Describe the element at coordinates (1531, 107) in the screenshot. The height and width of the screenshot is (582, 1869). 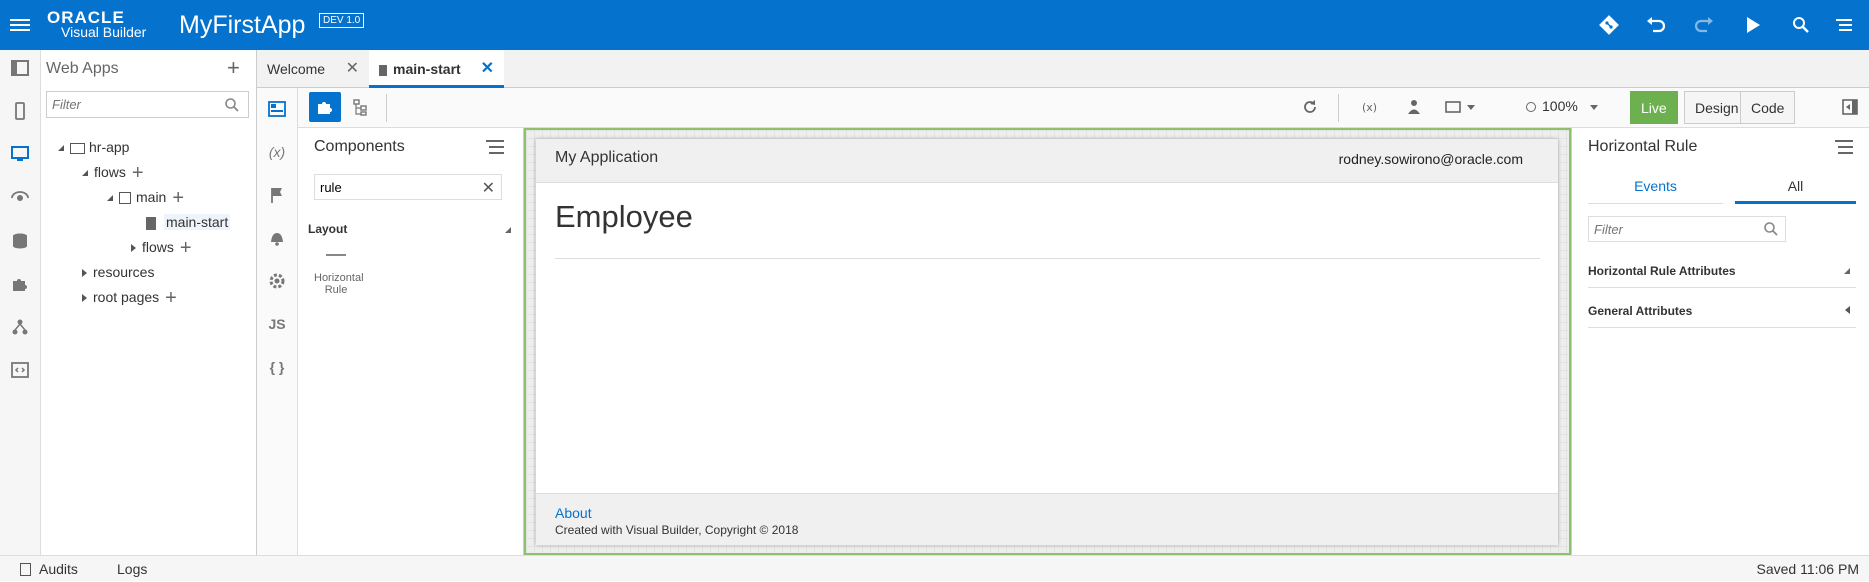
I see `zoom-search-icon` at that location.